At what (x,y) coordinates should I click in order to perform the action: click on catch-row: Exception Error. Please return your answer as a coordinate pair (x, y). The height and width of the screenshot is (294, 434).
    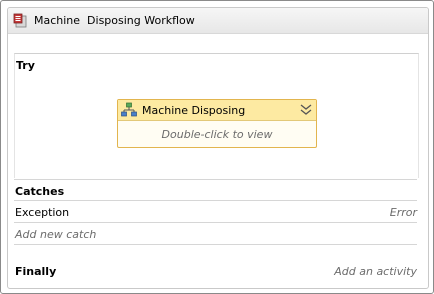
    Looking at the image, I should click on (215, 211).